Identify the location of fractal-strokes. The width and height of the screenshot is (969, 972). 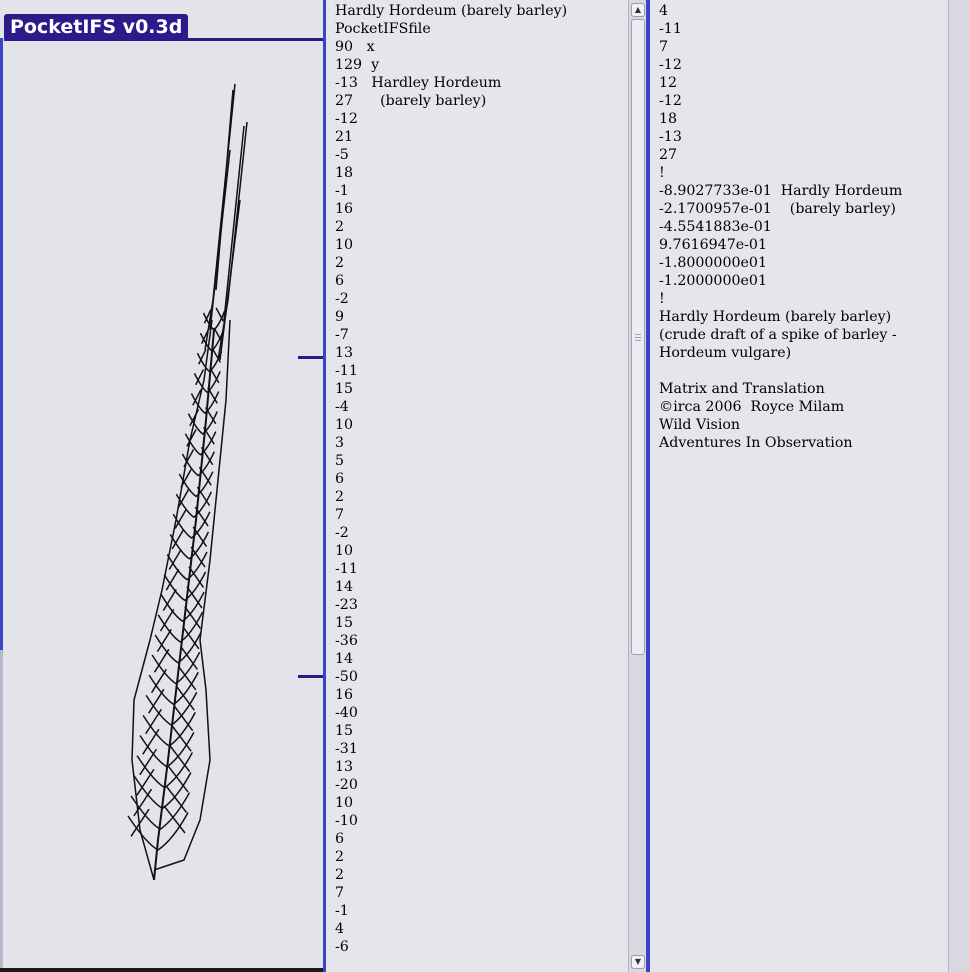
(187, 482).